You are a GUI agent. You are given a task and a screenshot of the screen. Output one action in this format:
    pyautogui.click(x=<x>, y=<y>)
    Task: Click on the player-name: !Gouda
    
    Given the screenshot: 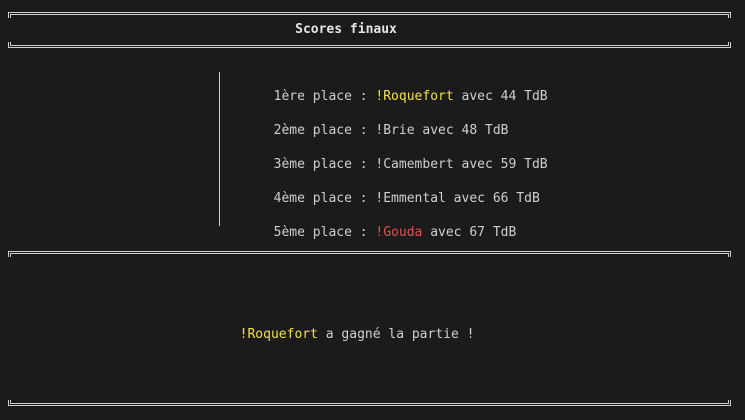 What is the action you would take?
    pyautogui.click(x=399, y=232)
    